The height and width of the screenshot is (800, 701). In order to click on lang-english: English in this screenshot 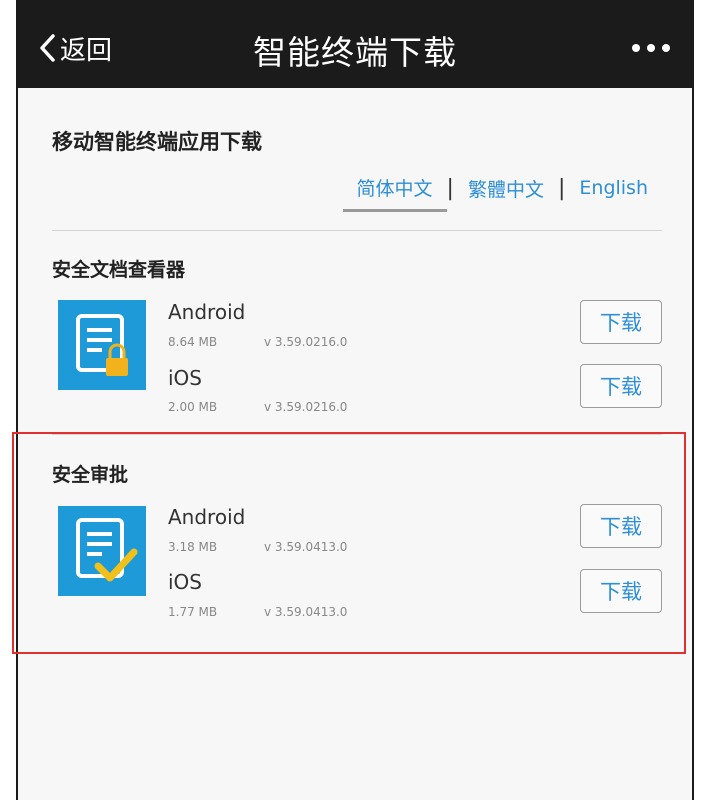, I will do `click(613, 192)`.